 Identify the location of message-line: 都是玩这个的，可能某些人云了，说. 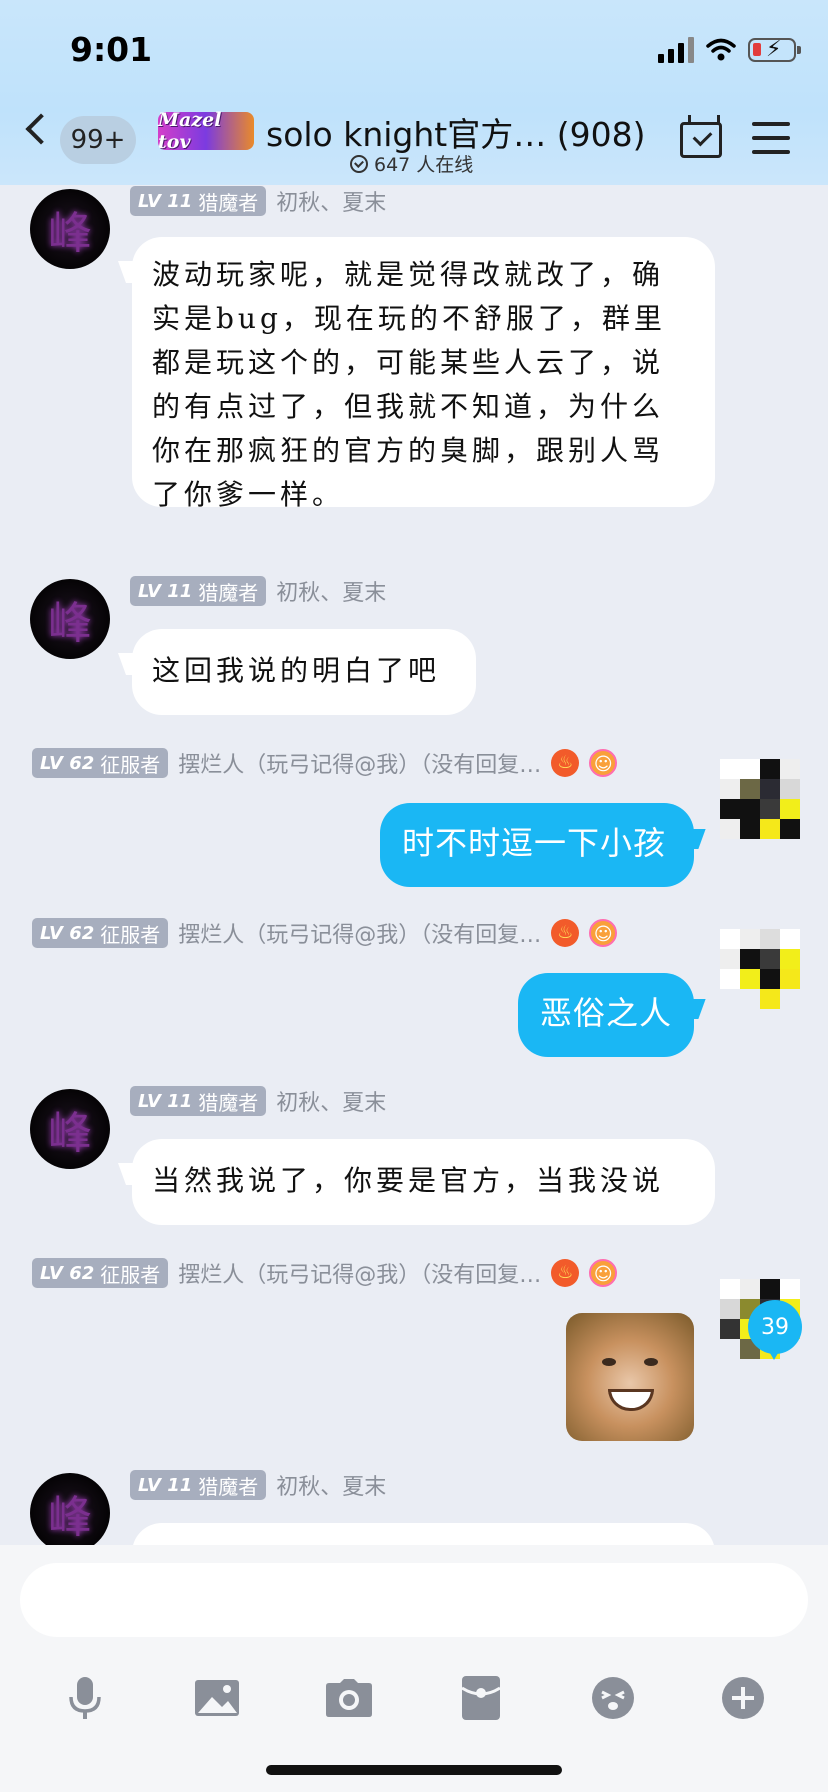
(408, 362).